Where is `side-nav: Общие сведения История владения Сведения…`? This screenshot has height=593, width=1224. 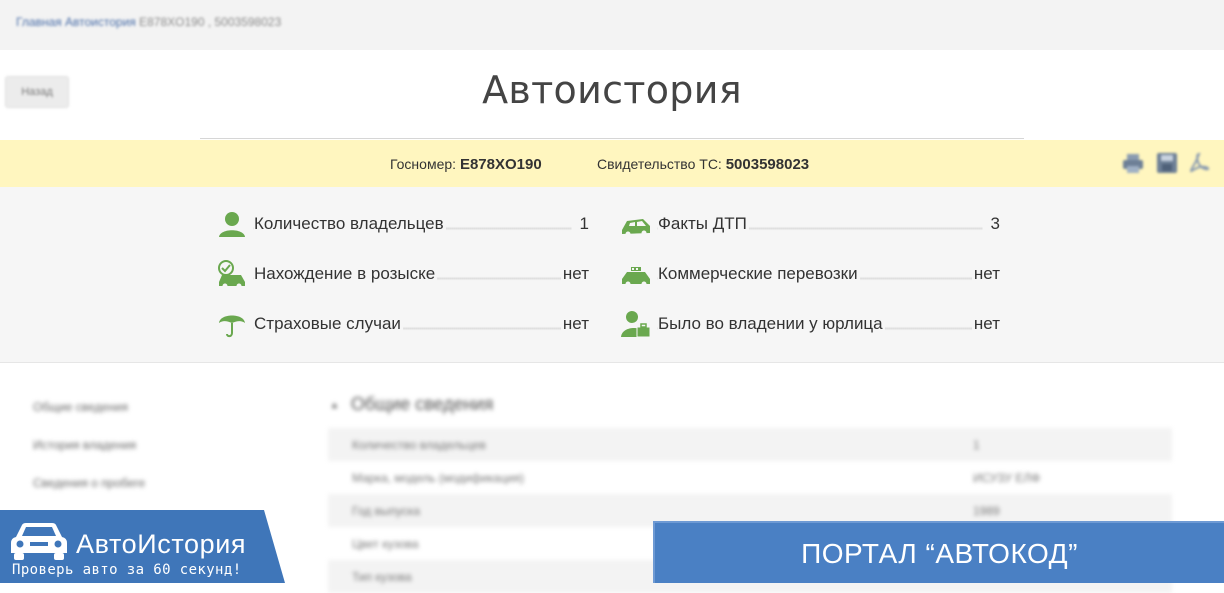
side-nav: Общие сведения История владения Сведения… is located at coordinates (89, 457).